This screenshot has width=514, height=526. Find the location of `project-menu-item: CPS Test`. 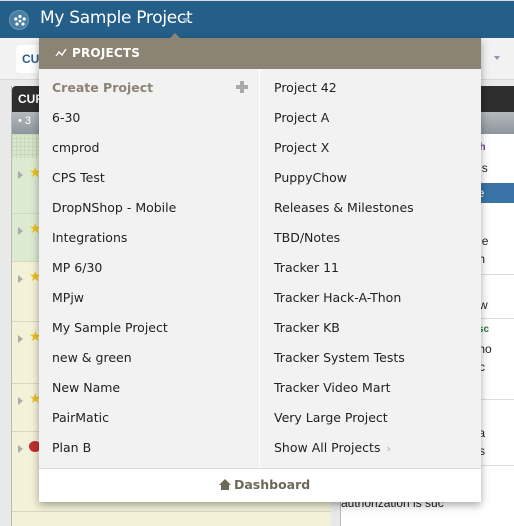

project-menu-item: CPS Test is located at coordinates (154, 178).